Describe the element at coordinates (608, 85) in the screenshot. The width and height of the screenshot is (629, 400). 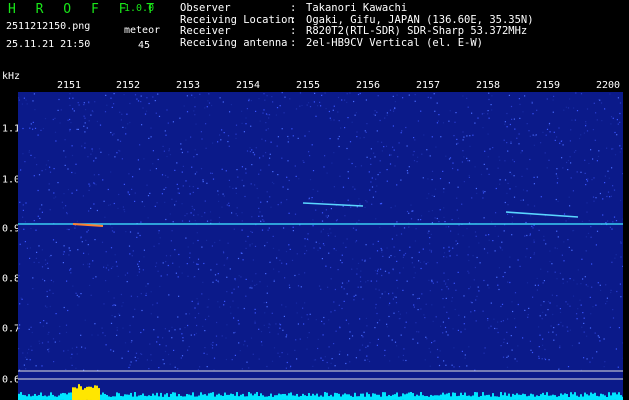
I see `x-tick-label: 2200` at that location.